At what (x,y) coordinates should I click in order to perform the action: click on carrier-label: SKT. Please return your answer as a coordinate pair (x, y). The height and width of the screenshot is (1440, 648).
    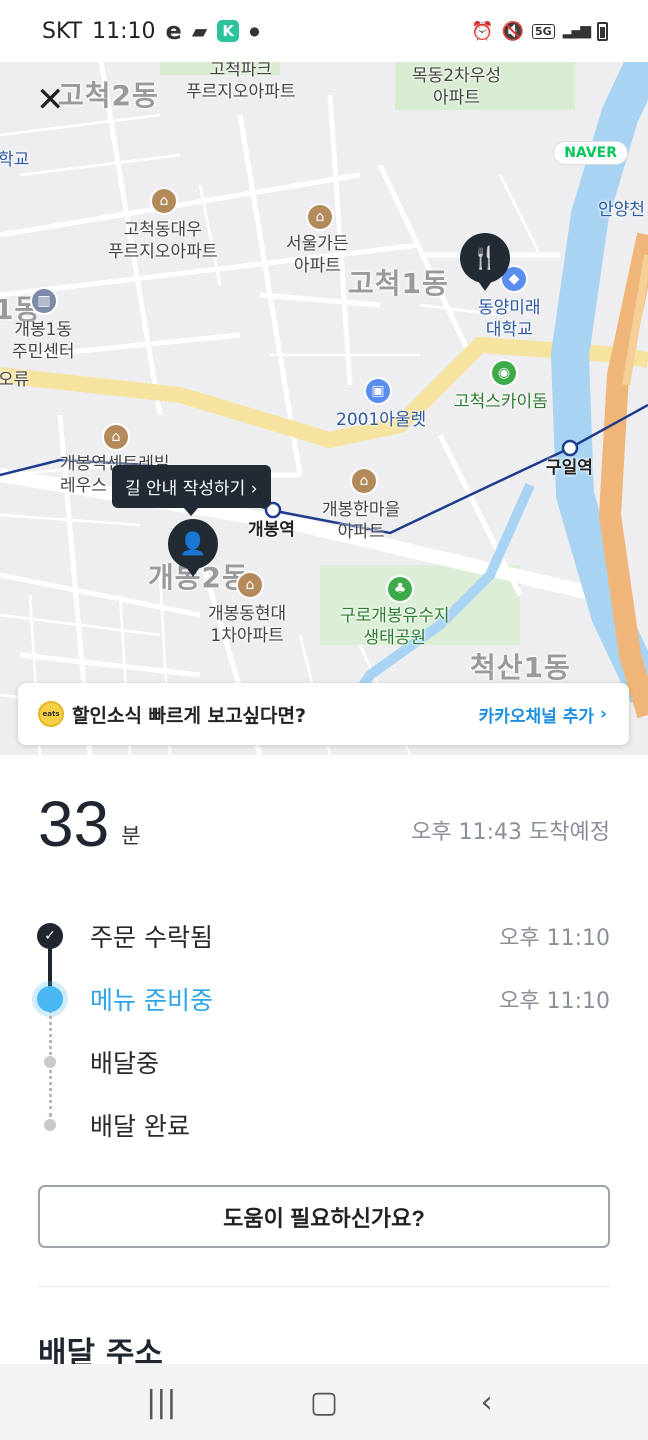
    Looking at the image, I should click on (62, 31).